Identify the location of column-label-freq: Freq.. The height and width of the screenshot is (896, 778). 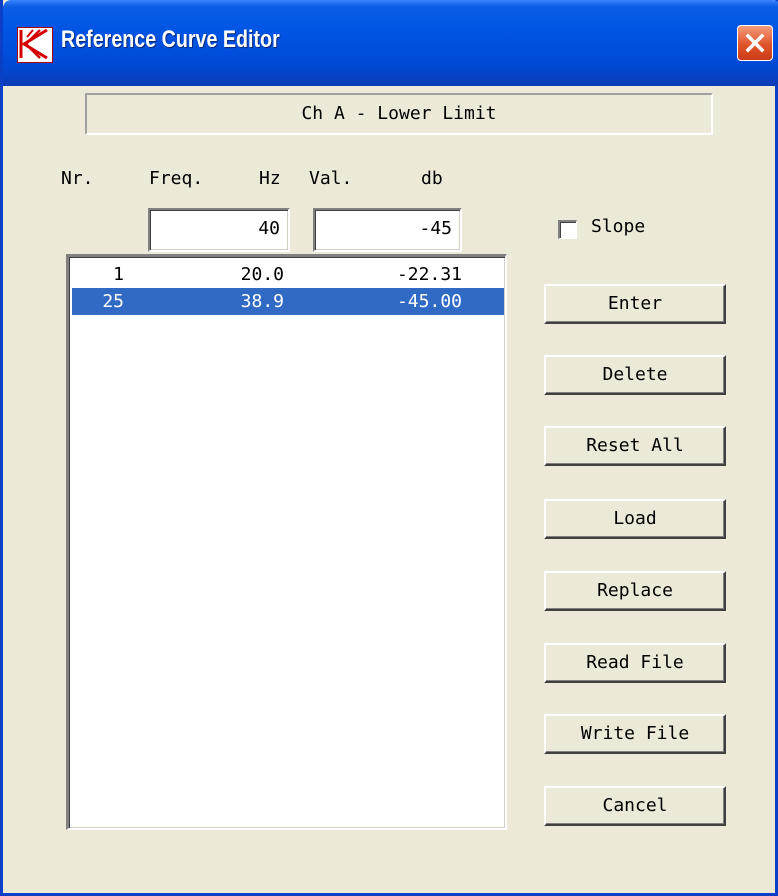
(176, 178).